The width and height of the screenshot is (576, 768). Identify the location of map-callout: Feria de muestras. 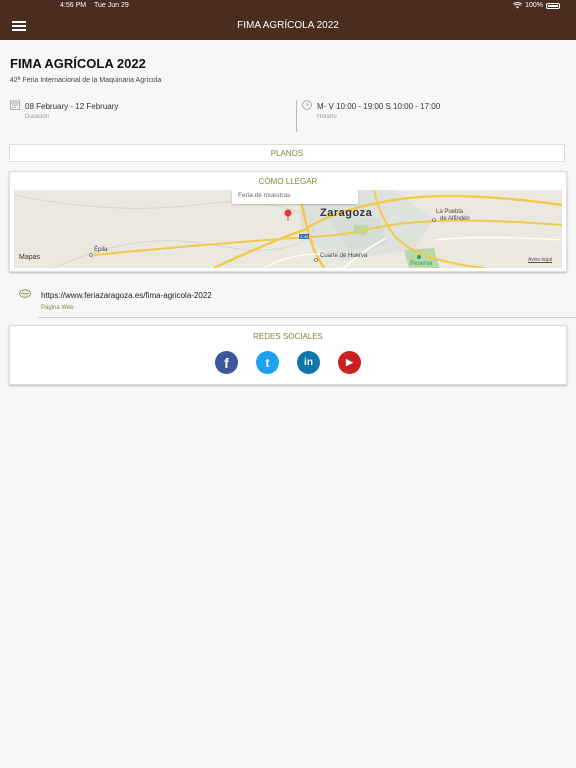
(295, 197).